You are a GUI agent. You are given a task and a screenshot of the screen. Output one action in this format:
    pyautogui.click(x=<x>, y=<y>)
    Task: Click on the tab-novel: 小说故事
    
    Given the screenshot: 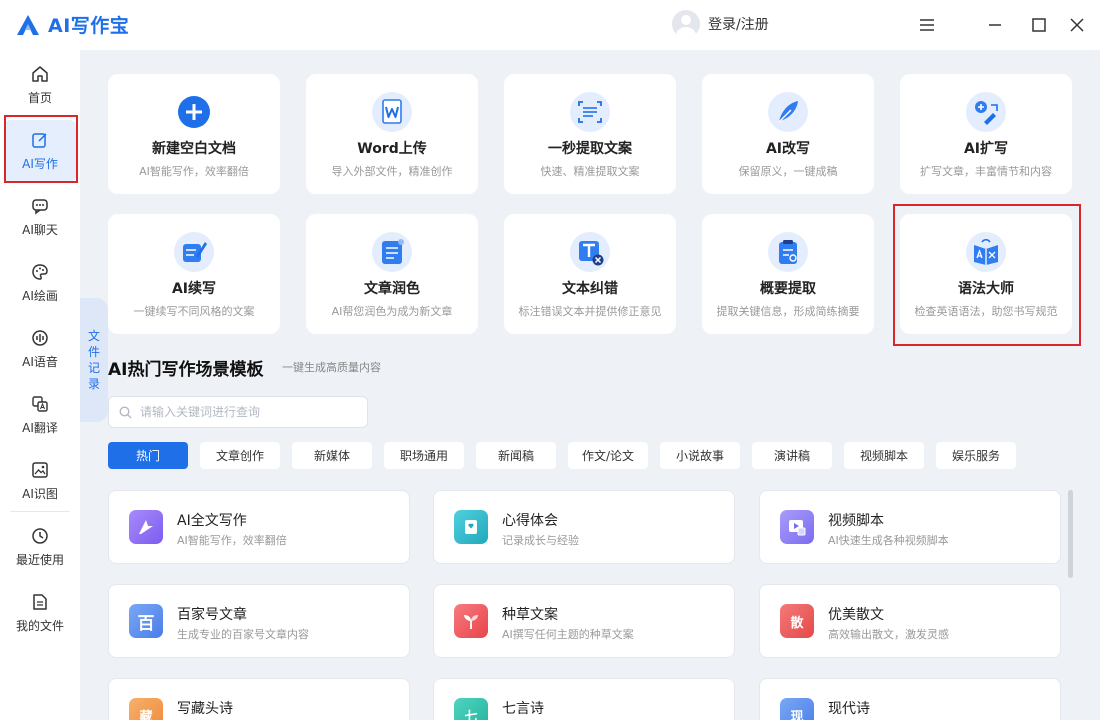 What is the action you would take?
    pyautogui.click(x=700, y=455)
    